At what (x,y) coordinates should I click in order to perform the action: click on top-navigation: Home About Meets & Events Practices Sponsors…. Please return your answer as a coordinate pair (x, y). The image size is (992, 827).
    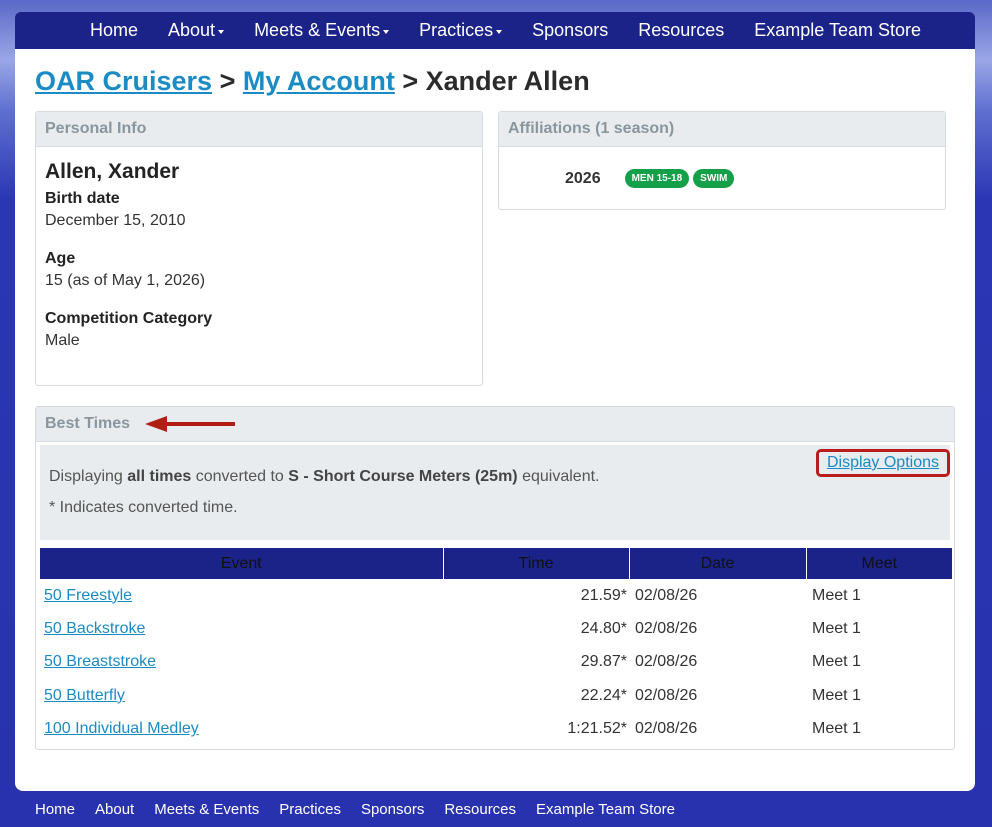
    Looking at the image, I should click on (495, 30).